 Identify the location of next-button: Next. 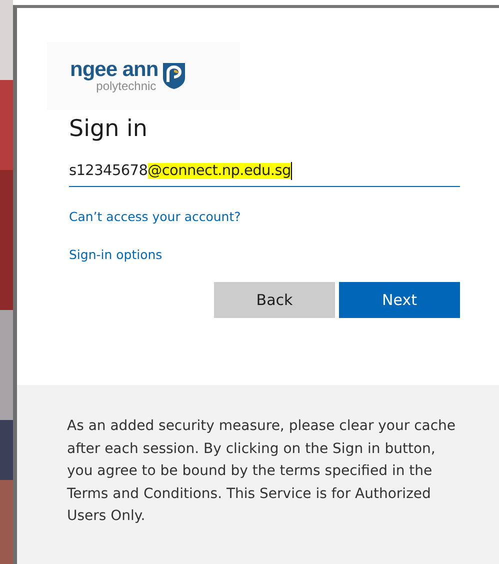
(399, 300).